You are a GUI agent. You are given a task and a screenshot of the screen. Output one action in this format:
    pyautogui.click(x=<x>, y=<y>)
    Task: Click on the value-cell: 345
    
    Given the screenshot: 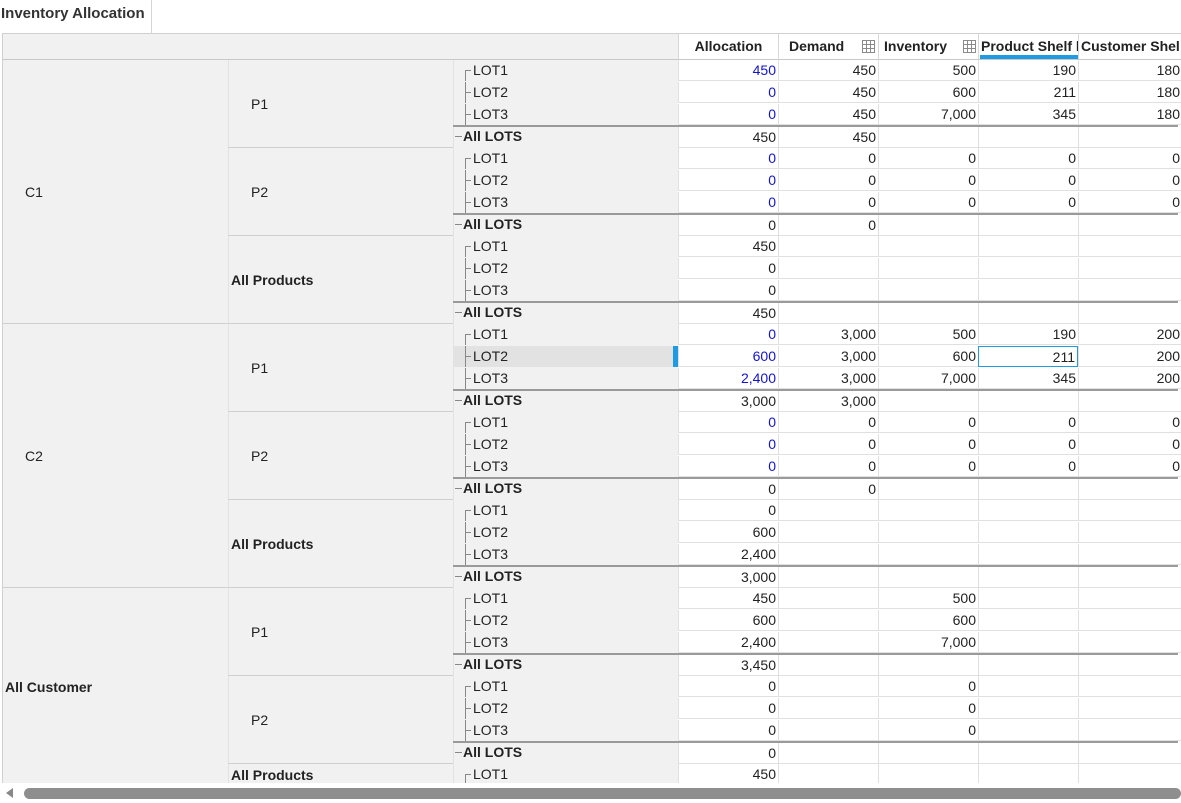 What is the action you would take?
    pyautogui.click(x=1028, y=378)
    